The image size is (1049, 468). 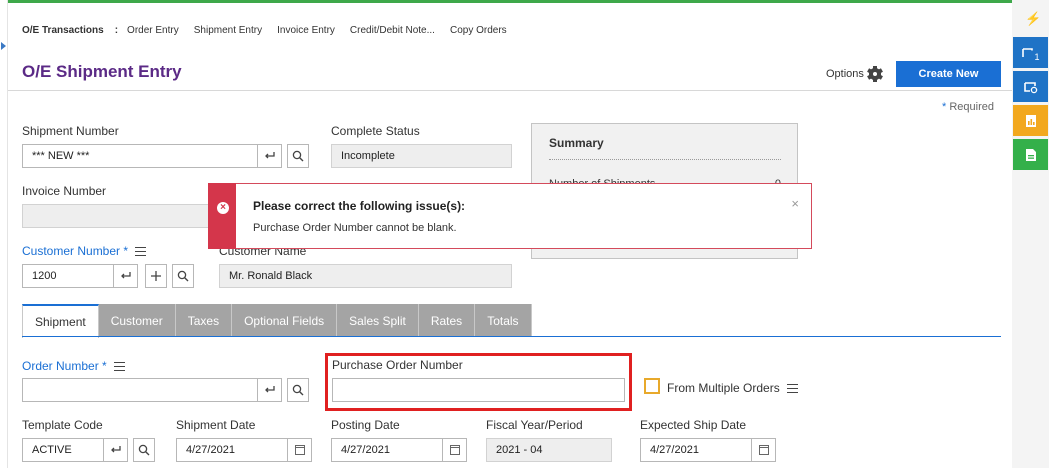 What do you see at coordinates (64, 191) in the screenshot?
I see `invoice-number-label: Invoice Number` at bounding box center [64, 191].